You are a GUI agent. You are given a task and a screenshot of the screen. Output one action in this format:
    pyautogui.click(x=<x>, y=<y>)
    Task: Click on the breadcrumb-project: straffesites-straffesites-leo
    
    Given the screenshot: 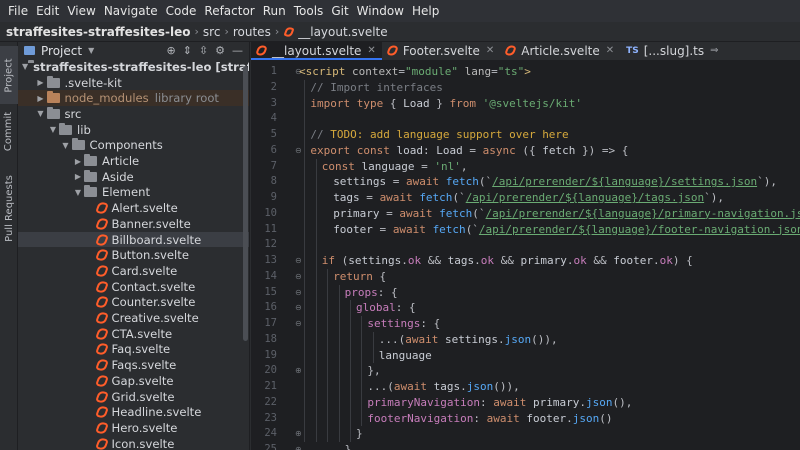 What is the action you would take?
    pyautogui.click(x=98, y=32)
    